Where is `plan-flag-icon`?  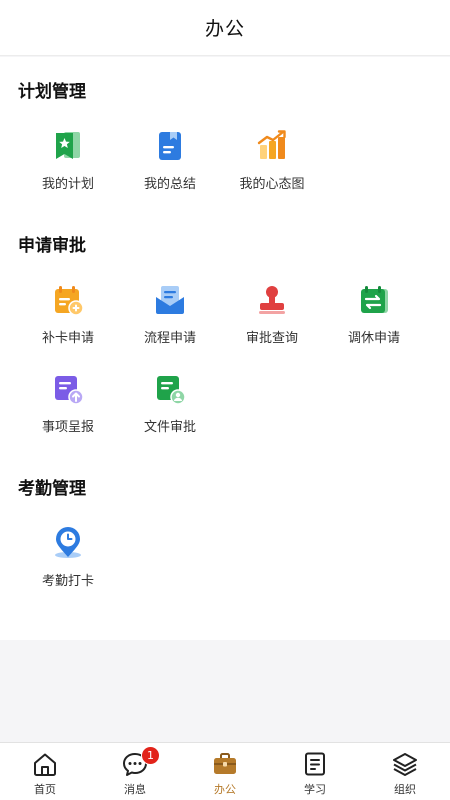 plan-flag-icon is located at coordinates (68, 145).